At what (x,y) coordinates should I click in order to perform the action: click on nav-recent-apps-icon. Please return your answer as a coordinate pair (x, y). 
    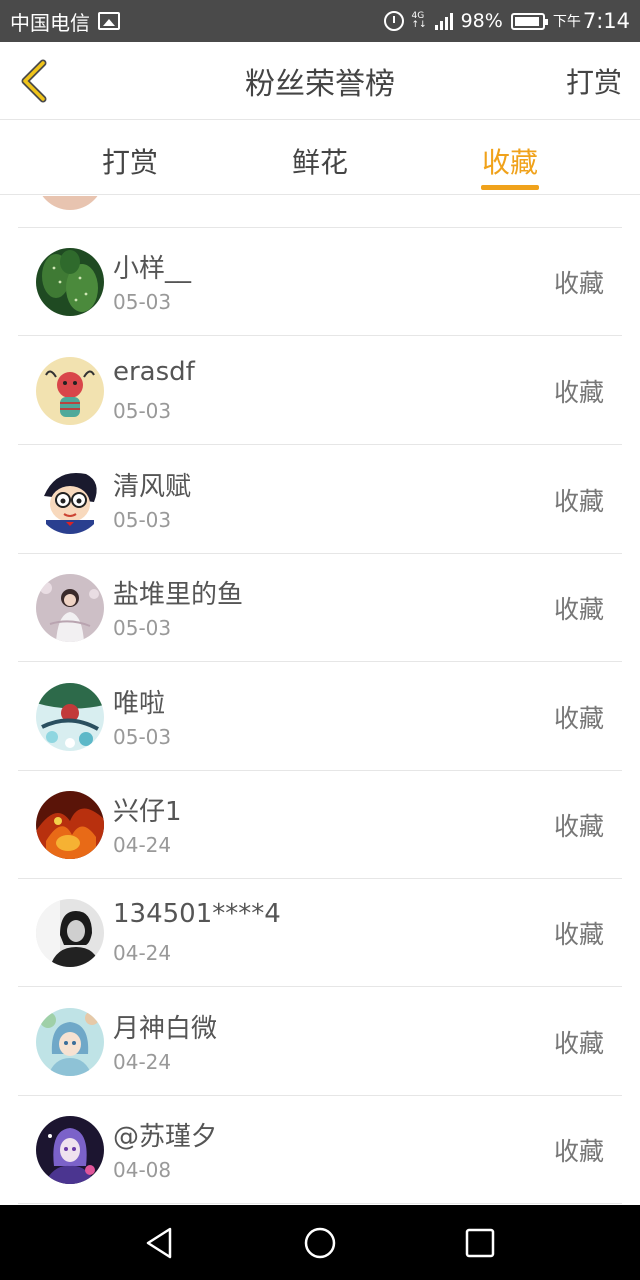
    Looking at the image, I should click on (480, 1243).